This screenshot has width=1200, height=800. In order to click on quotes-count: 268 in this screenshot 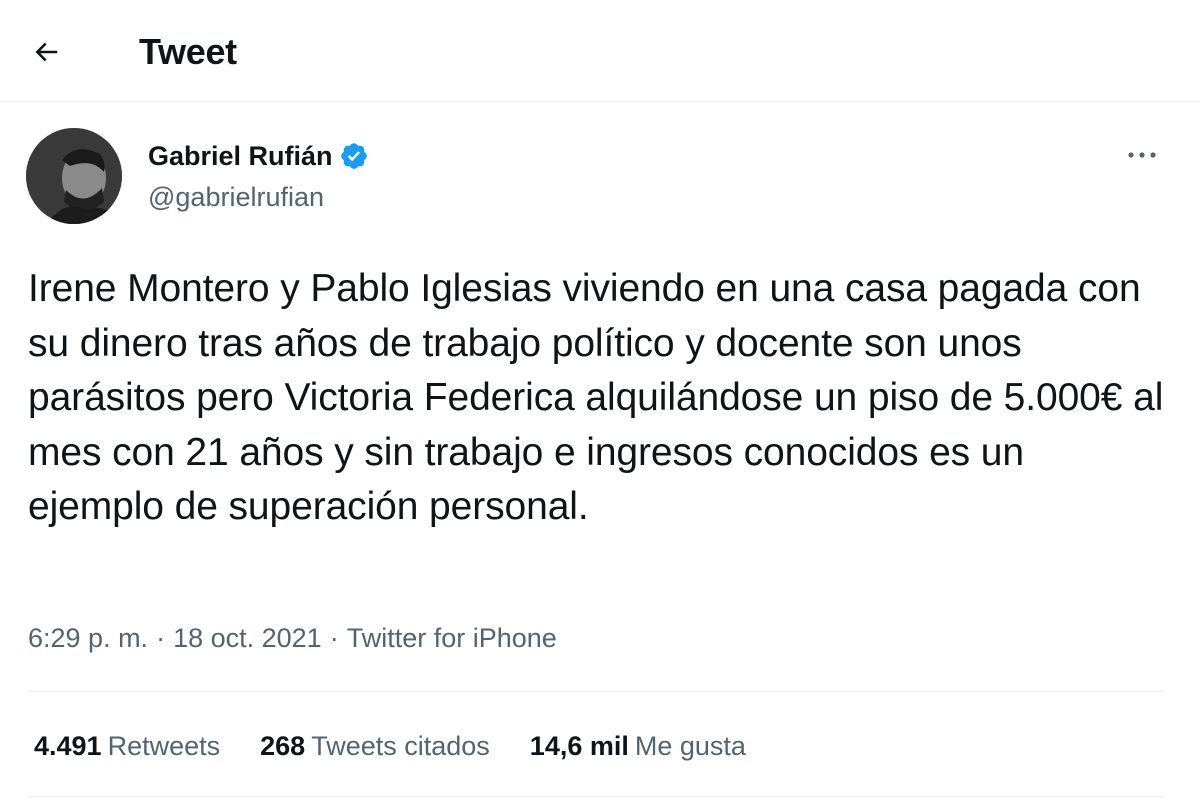, I will do `click(283, 746)`.